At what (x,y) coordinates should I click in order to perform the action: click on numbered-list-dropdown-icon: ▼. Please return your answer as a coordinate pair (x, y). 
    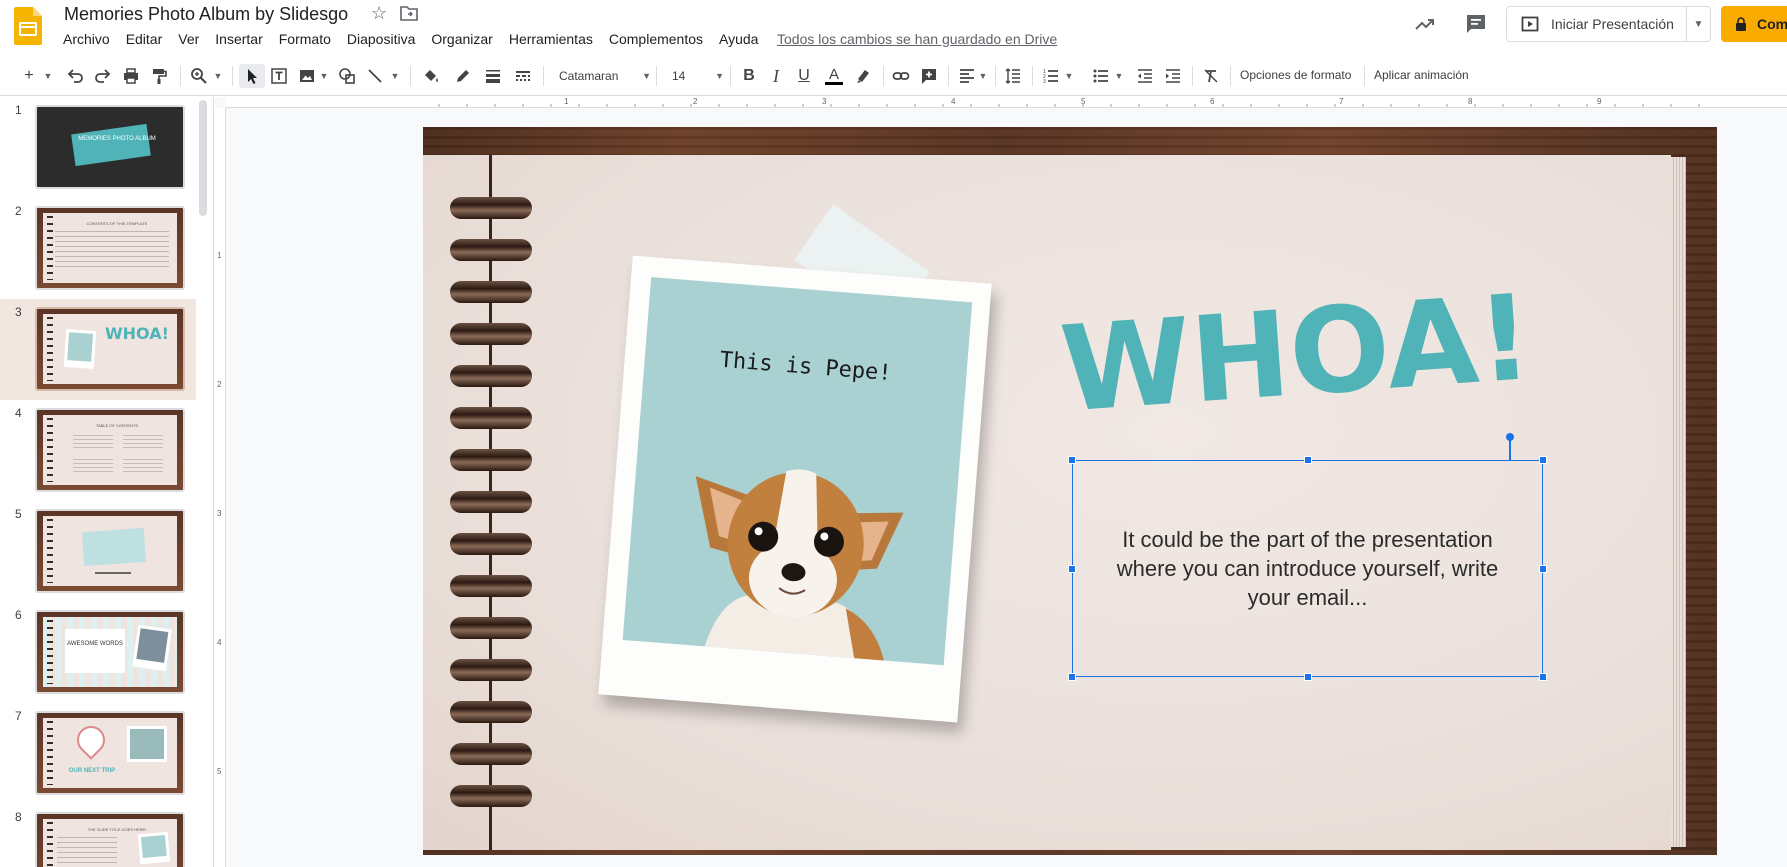
    Looking at the image, I should click on (1069, 76).